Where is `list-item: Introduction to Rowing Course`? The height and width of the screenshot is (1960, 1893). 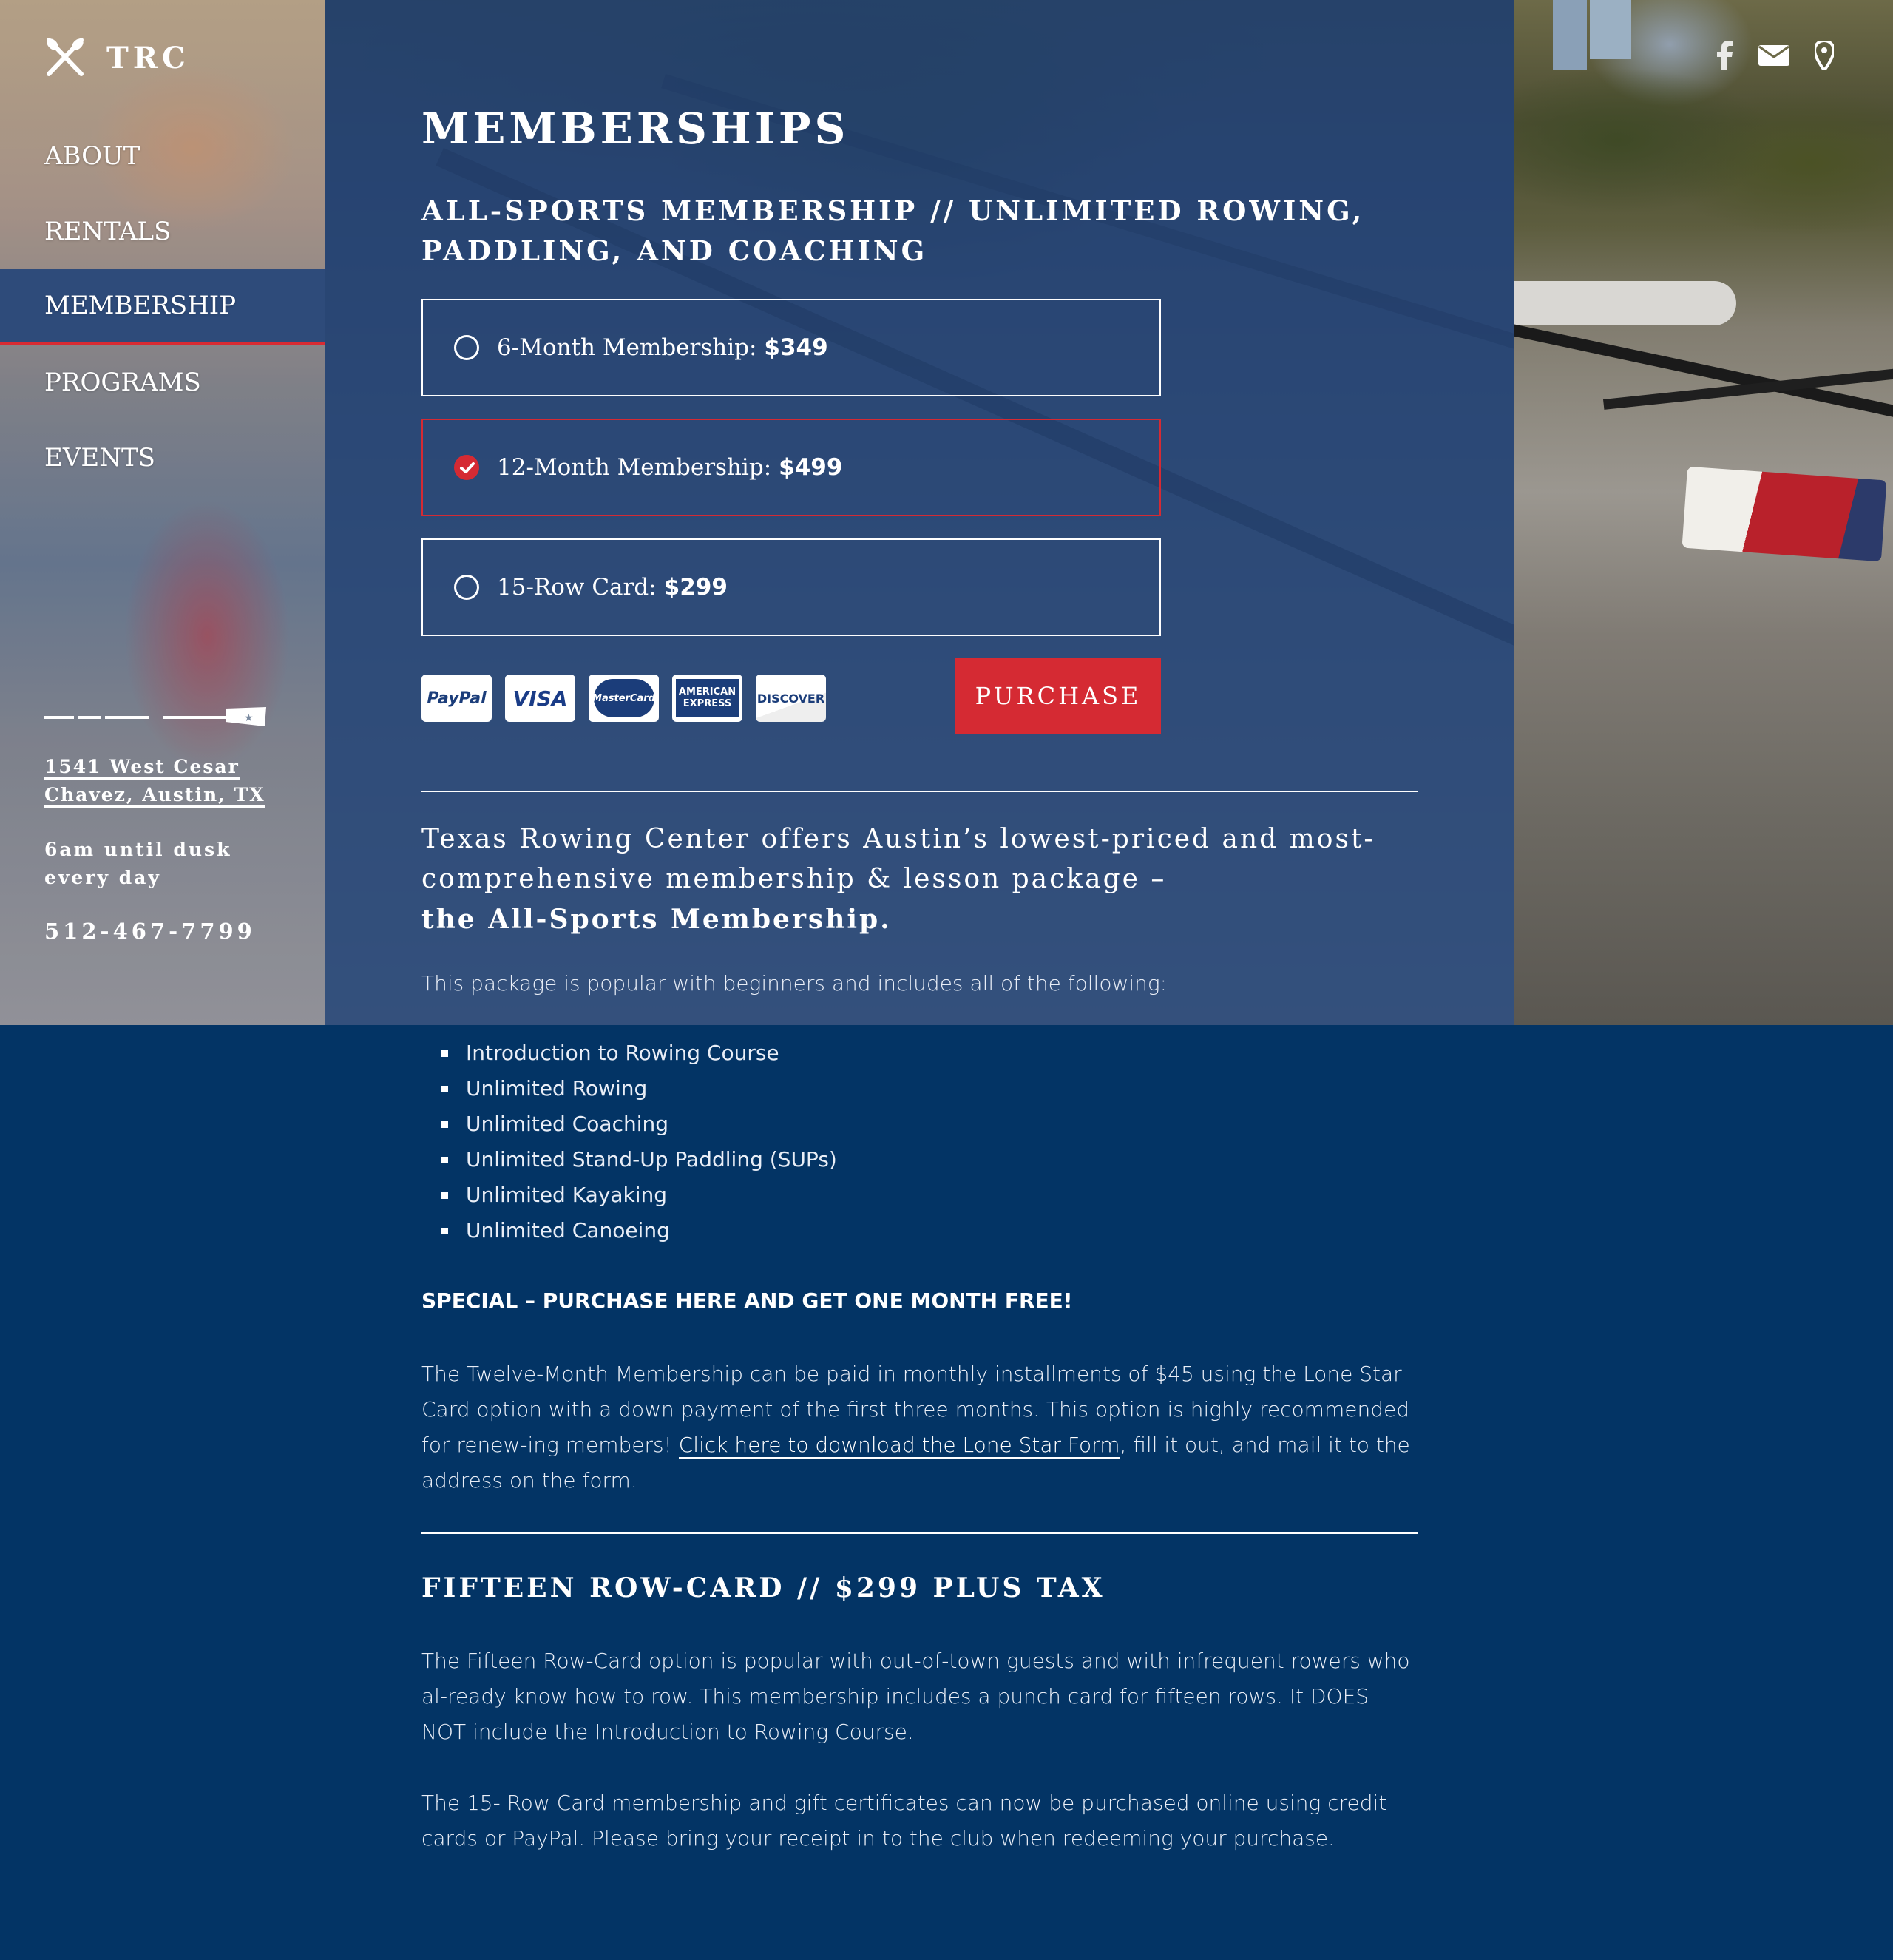
list-item: Introduction to Rowing Course is located at coordinates (629, 1053).